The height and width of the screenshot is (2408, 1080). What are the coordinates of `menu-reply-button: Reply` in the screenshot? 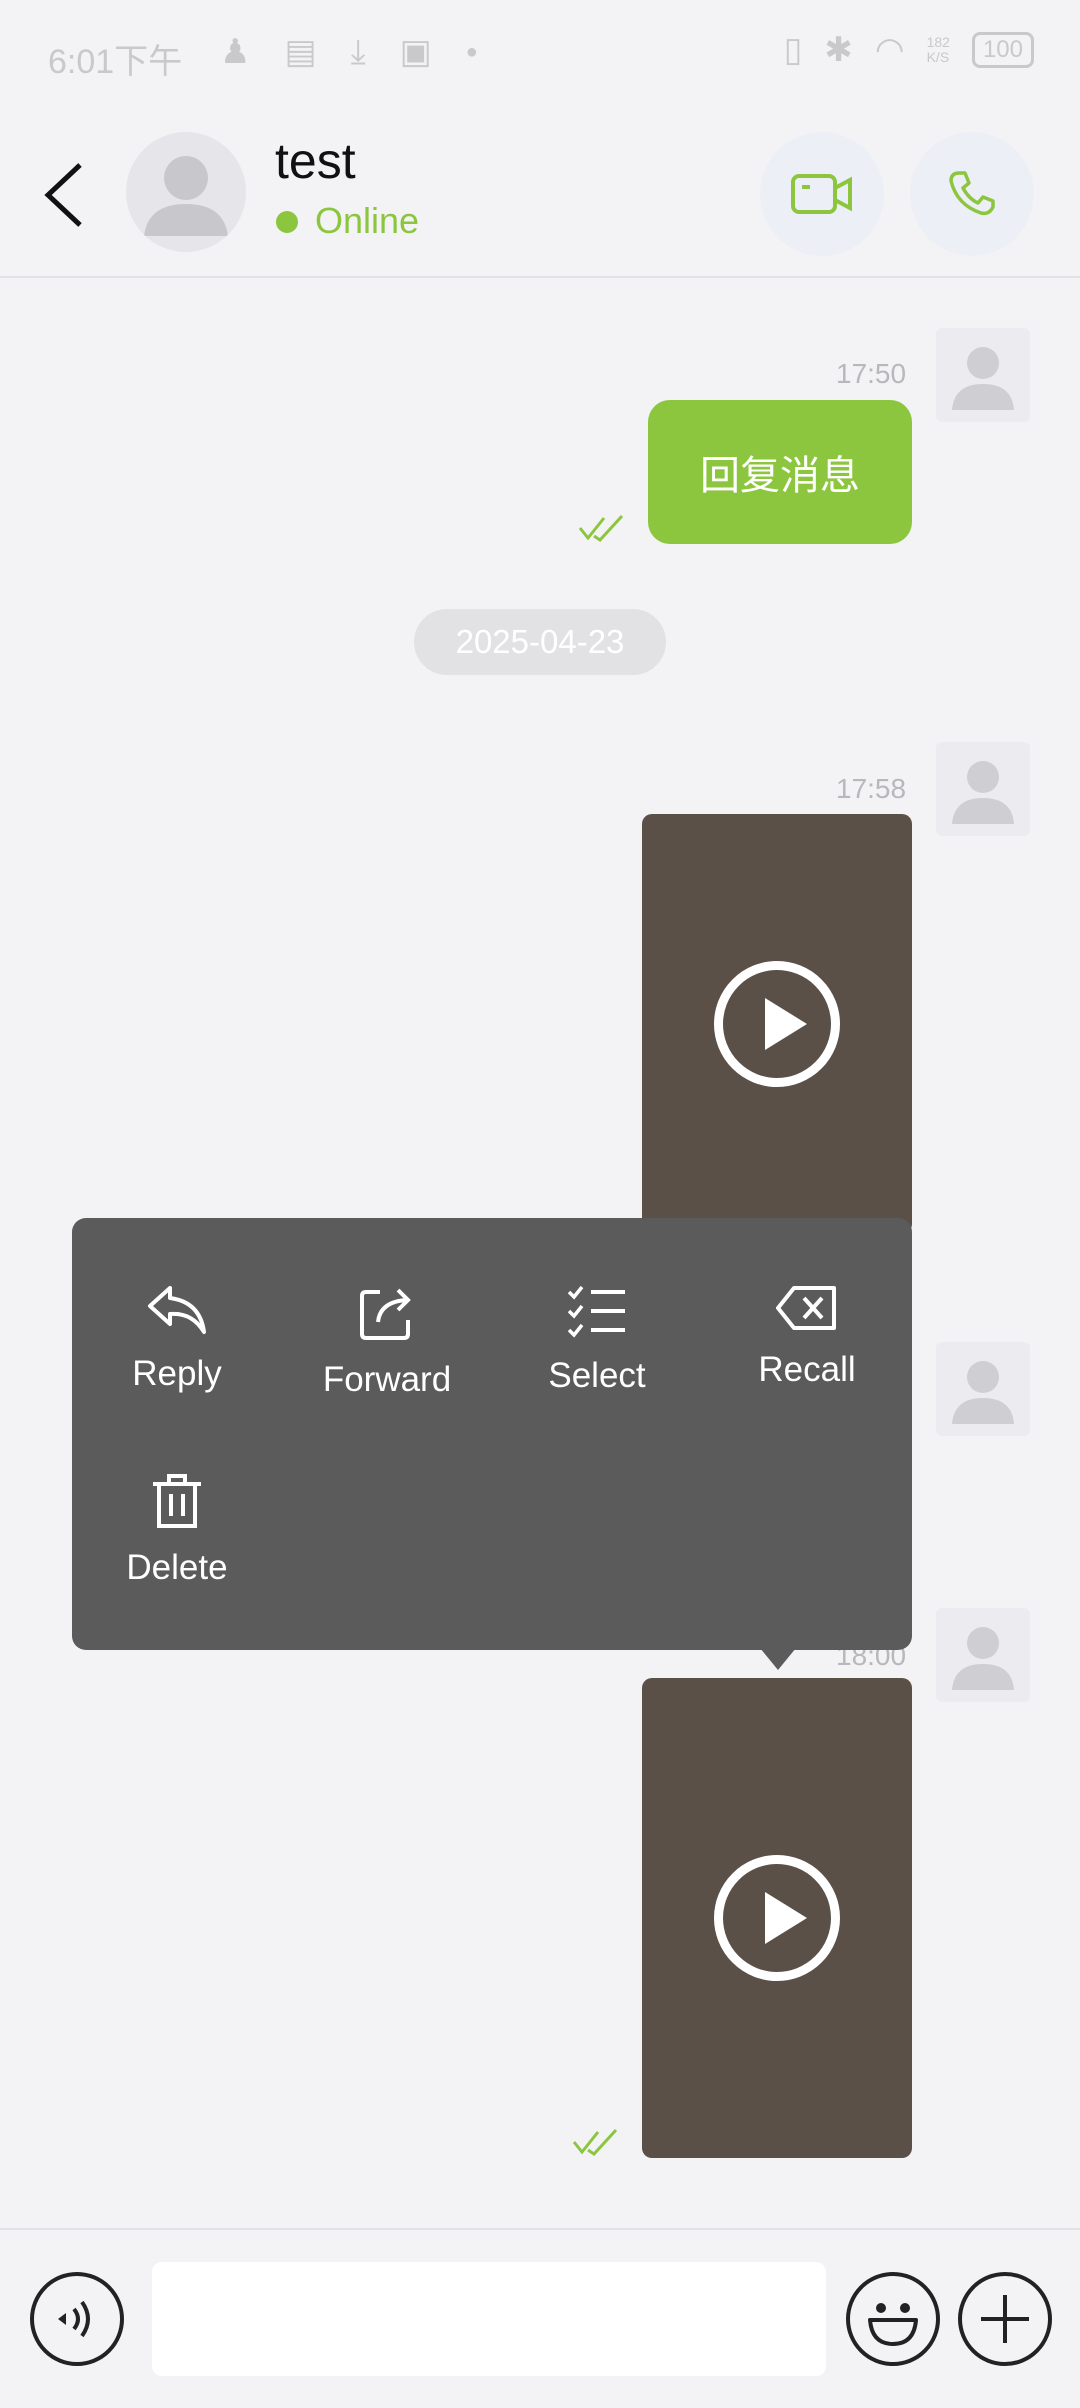 It's located at (177, 1339).